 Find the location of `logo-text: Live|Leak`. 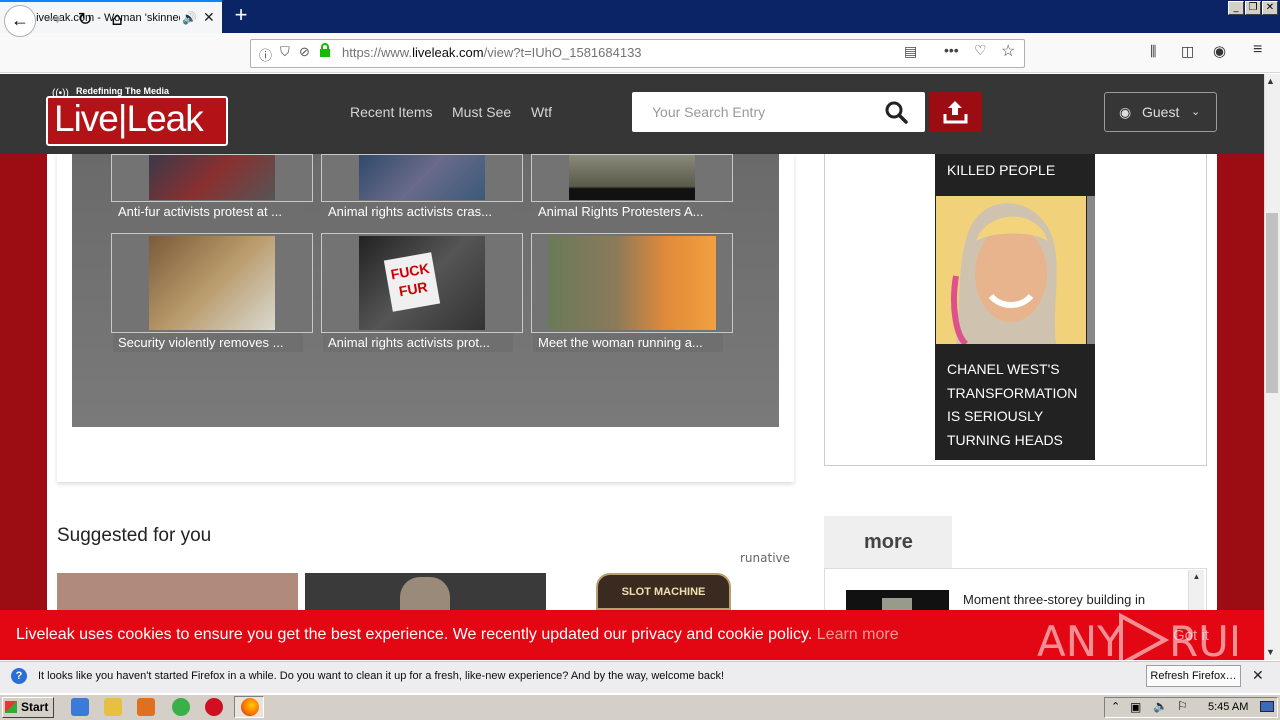

logo-text: Live|Leak is located at coordinates (129, 118).